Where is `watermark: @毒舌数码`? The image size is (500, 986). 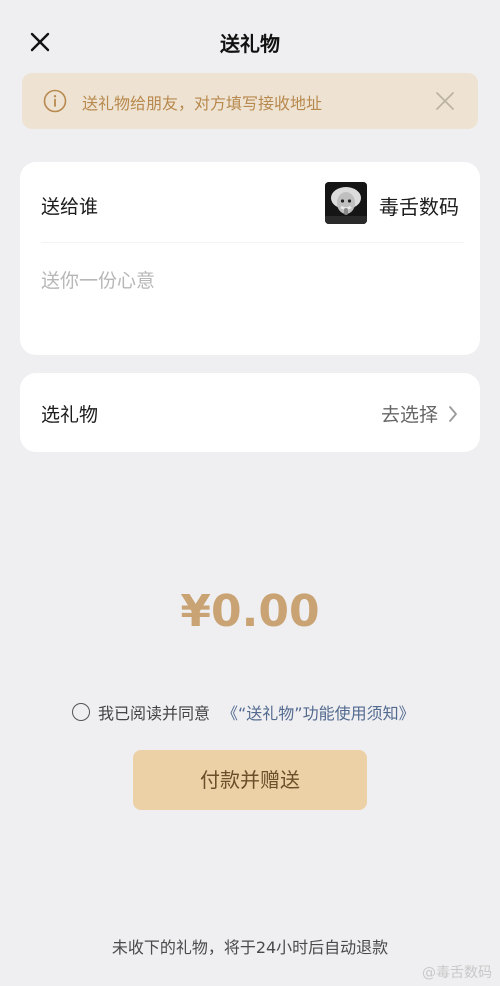 watermark: @毒舌数码 is located at coordinates (457, 973).